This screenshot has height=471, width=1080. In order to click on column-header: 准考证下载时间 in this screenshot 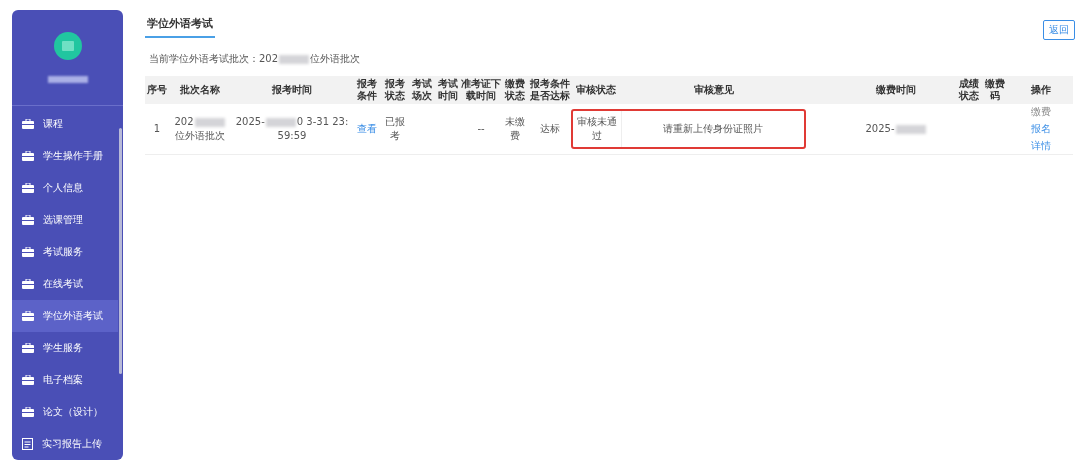, I will do `click(481, 89)`.